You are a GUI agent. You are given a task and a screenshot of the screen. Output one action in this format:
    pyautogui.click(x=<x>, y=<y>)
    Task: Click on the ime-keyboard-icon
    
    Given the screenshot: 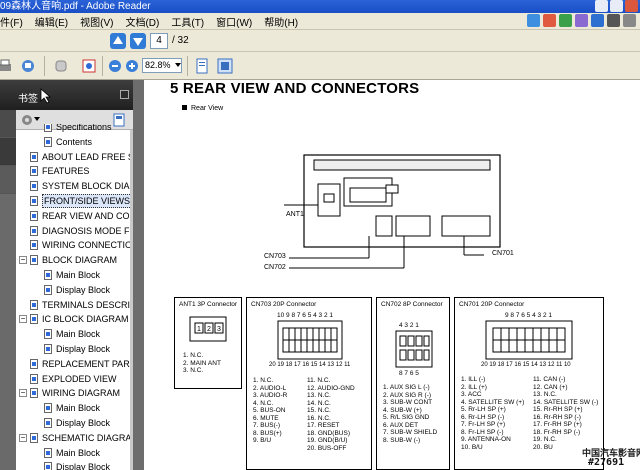 What is the action you would take?
    pyautogui.click(x=597, y=20)
    